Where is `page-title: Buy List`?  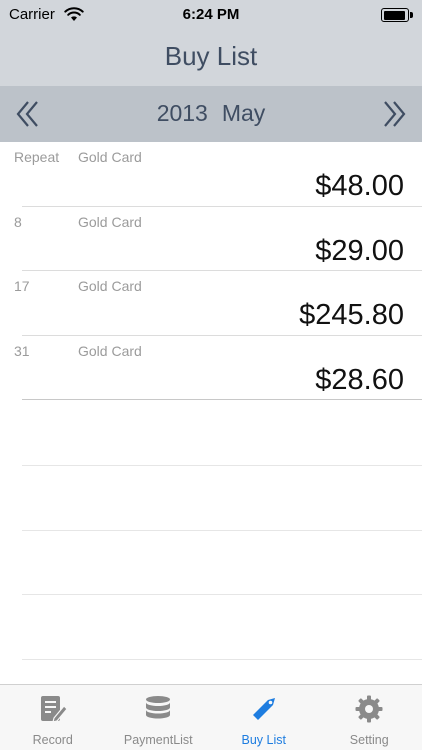 page-title: Buy List is located at coordinates (211, 56).